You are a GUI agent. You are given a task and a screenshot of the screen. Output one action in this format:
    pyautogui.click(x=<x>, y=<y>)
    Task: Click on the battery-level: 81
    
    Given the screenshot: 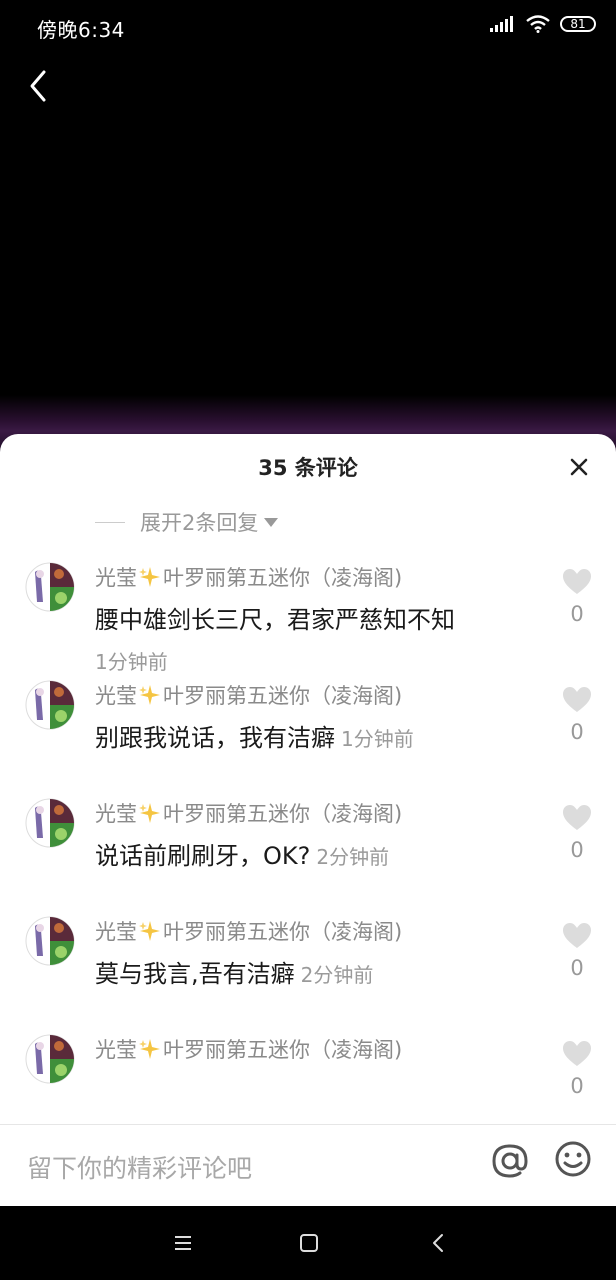 What is the action you would take?
    pyautogui.click(x=578, y=24)
    